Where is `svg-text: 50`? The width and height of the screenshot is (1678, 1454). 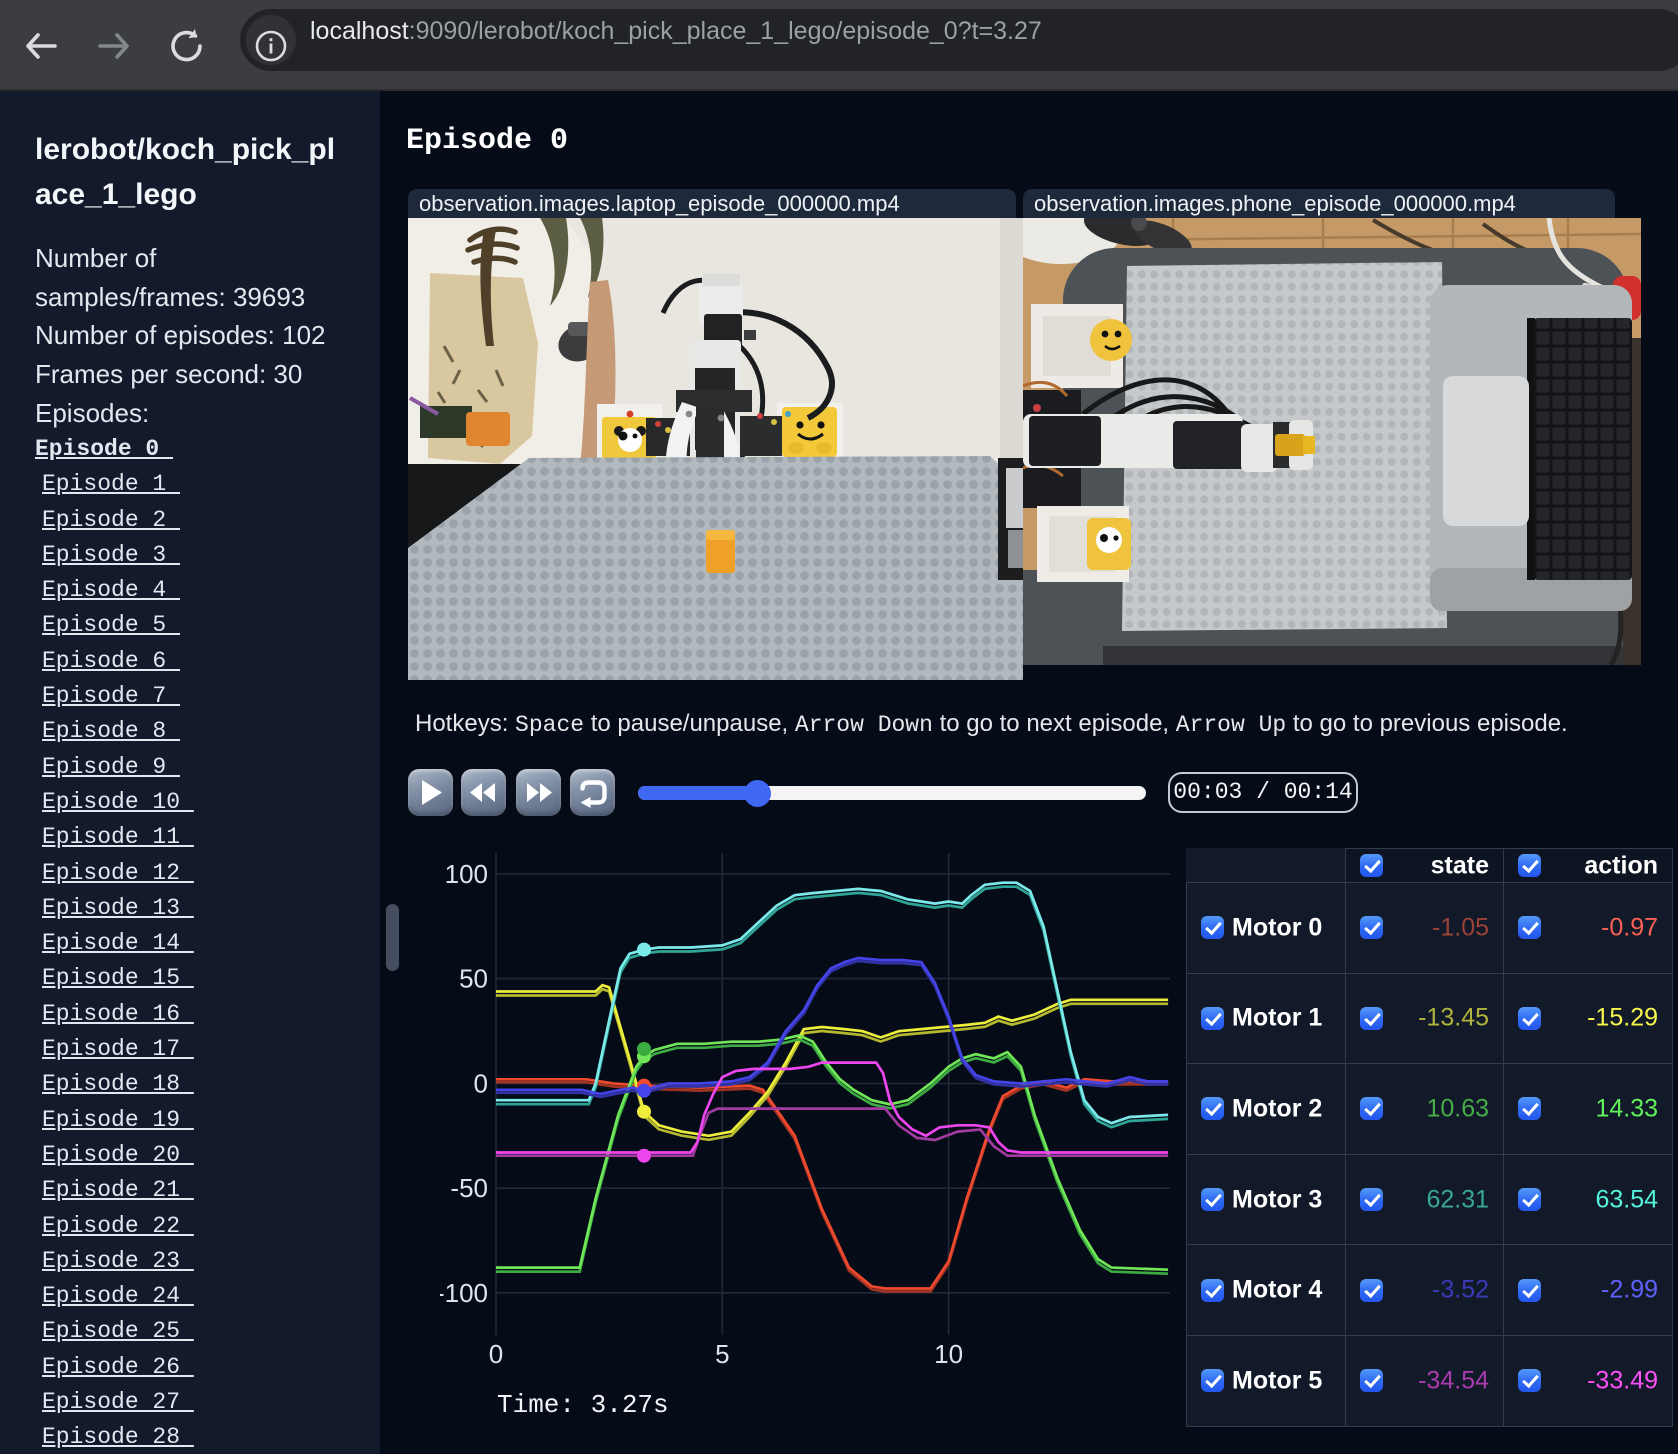 svg-text: 50 is located at coordinates (473, 979).